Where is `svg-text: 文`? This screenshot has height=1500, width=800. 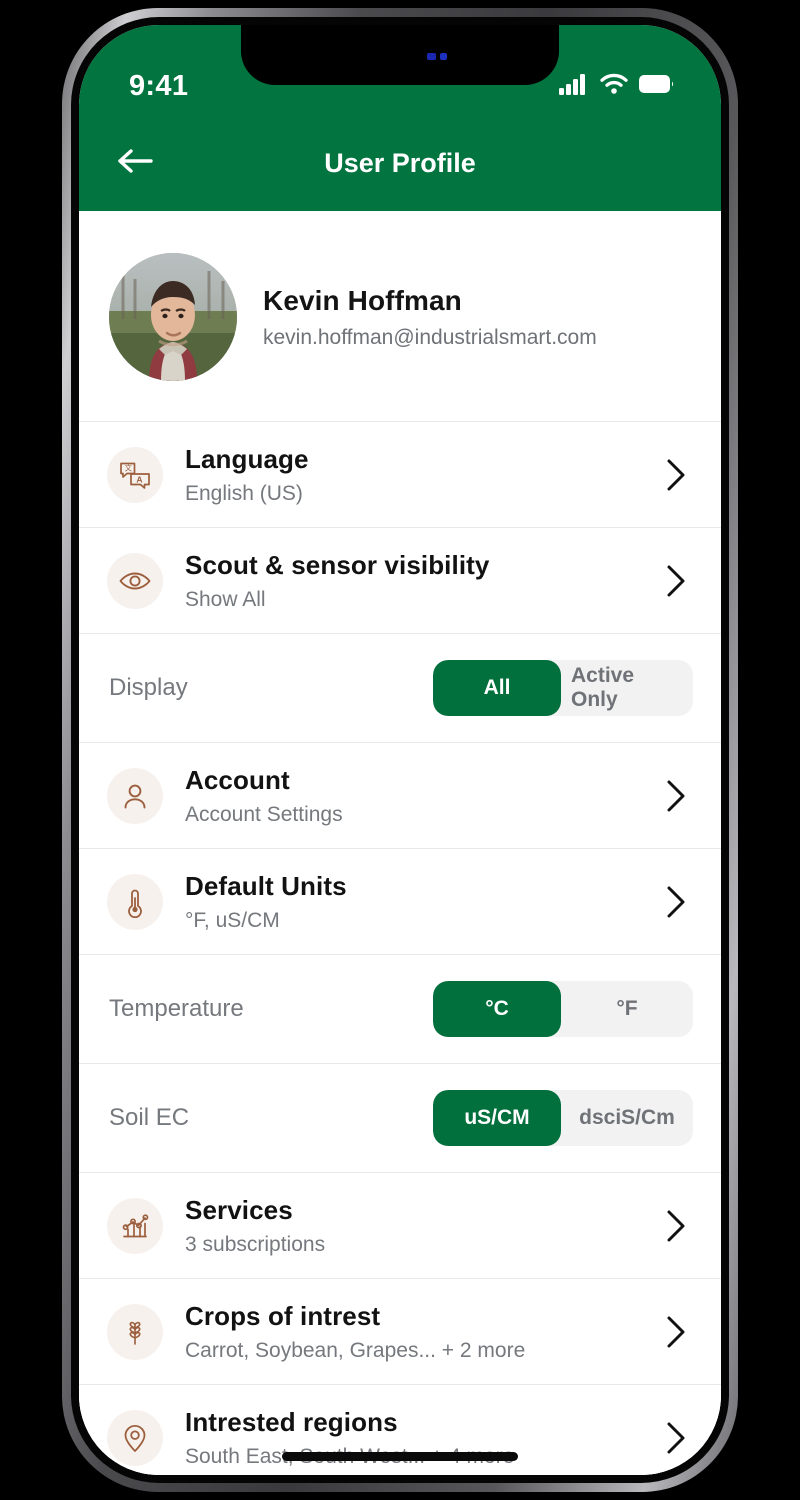 svg-text: 文 is located at coordinates (129, 467).